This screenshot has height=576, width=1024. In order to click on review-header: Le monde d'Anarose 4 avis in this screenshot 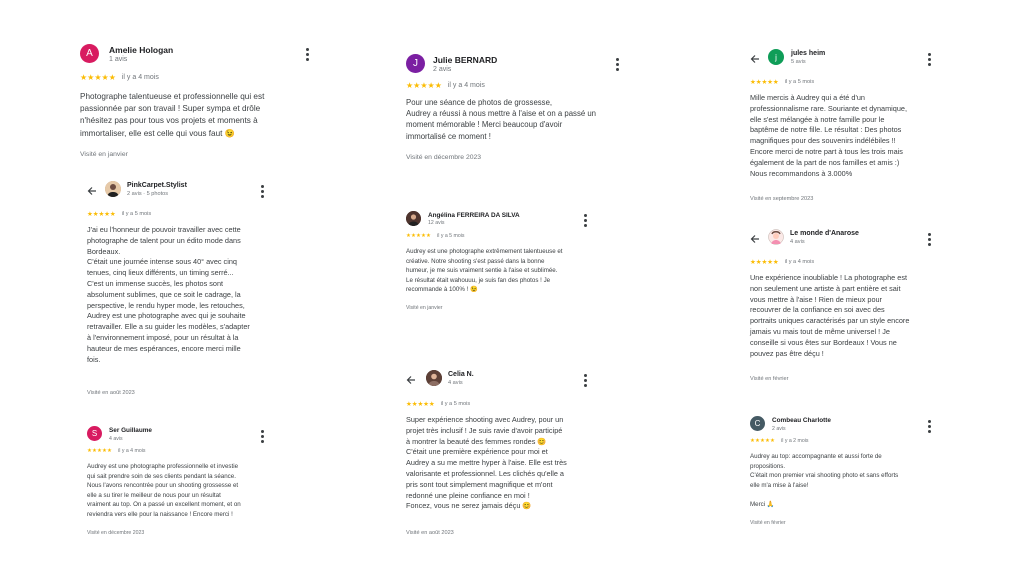, I will do `click(842, 241)`.